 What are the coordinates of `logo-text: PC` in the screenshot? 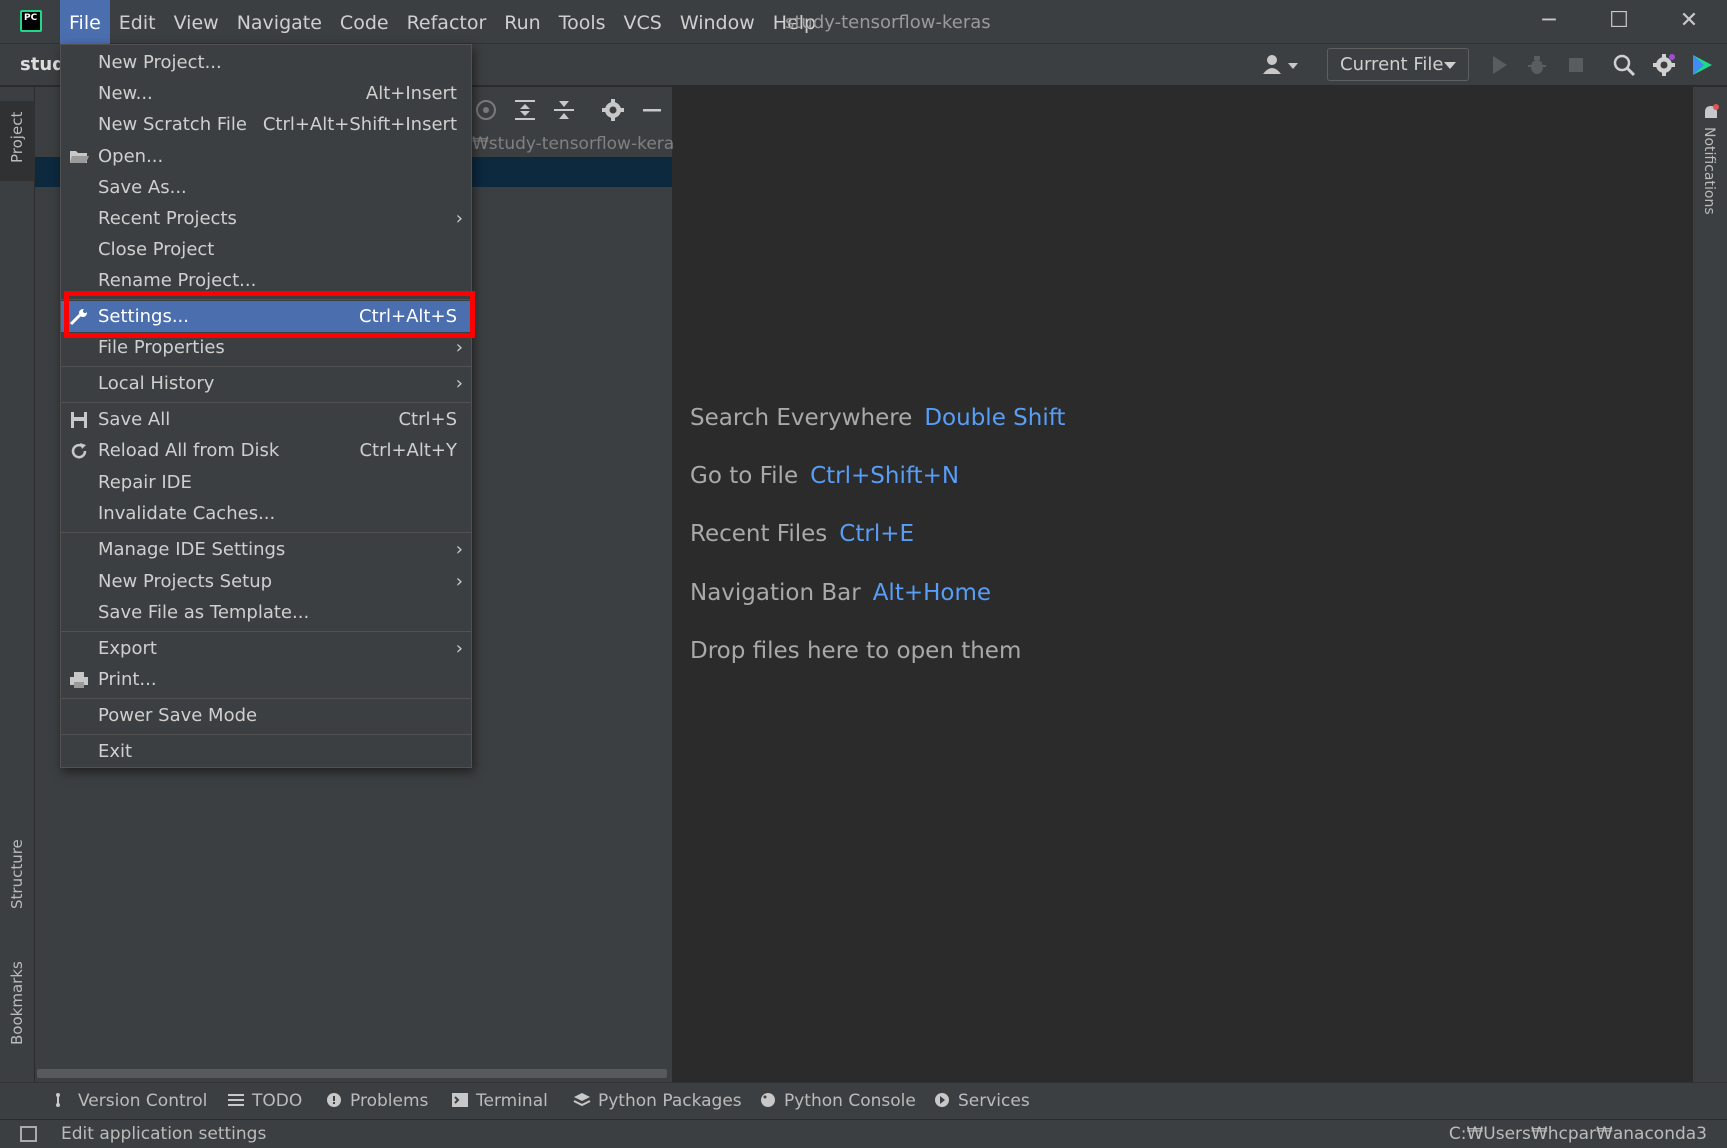 It's located at (31, 18).